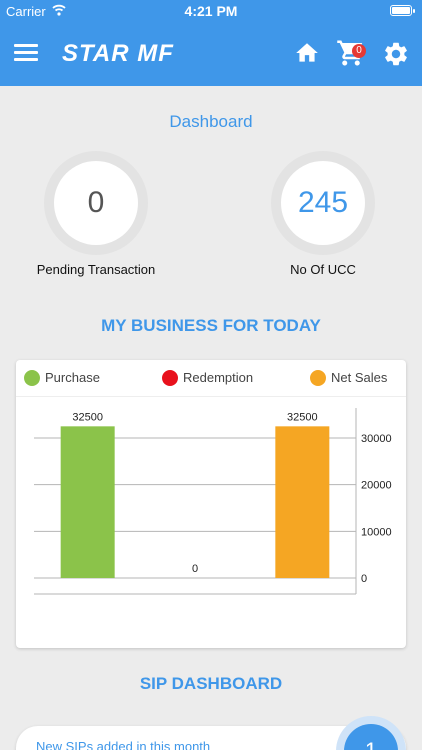 Image resolution: width=422 pixels, height=750 pixels. I want to click on dashboard-title: Dashboard, so click(211, 121).